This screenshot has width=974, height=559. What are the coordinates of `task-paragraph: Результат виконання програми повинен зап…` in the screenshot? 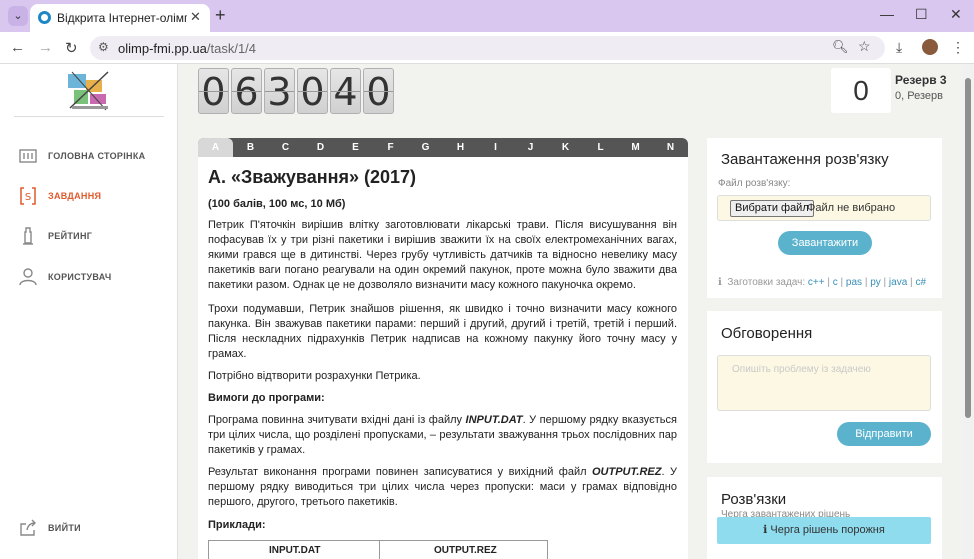 It's located at (442, 487).